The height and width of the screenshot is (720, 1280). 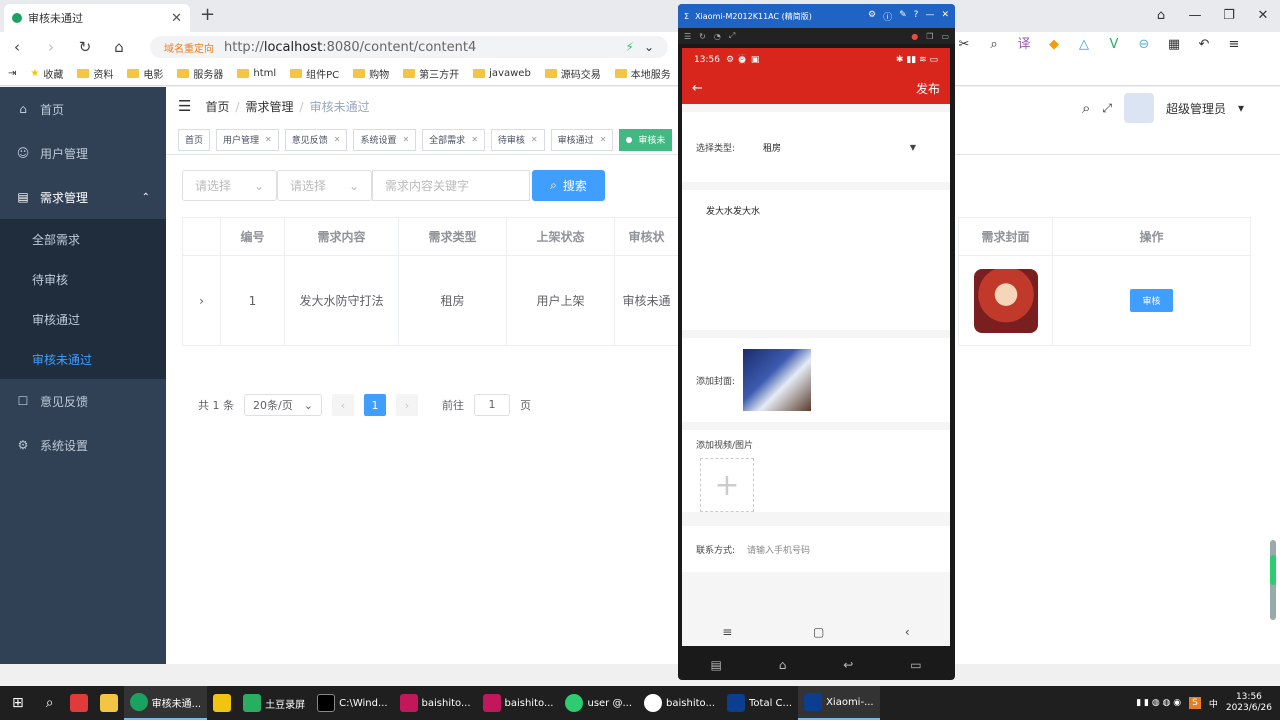 I want to click on recent-apps-icon: ≡, so click(x=727, y=632).